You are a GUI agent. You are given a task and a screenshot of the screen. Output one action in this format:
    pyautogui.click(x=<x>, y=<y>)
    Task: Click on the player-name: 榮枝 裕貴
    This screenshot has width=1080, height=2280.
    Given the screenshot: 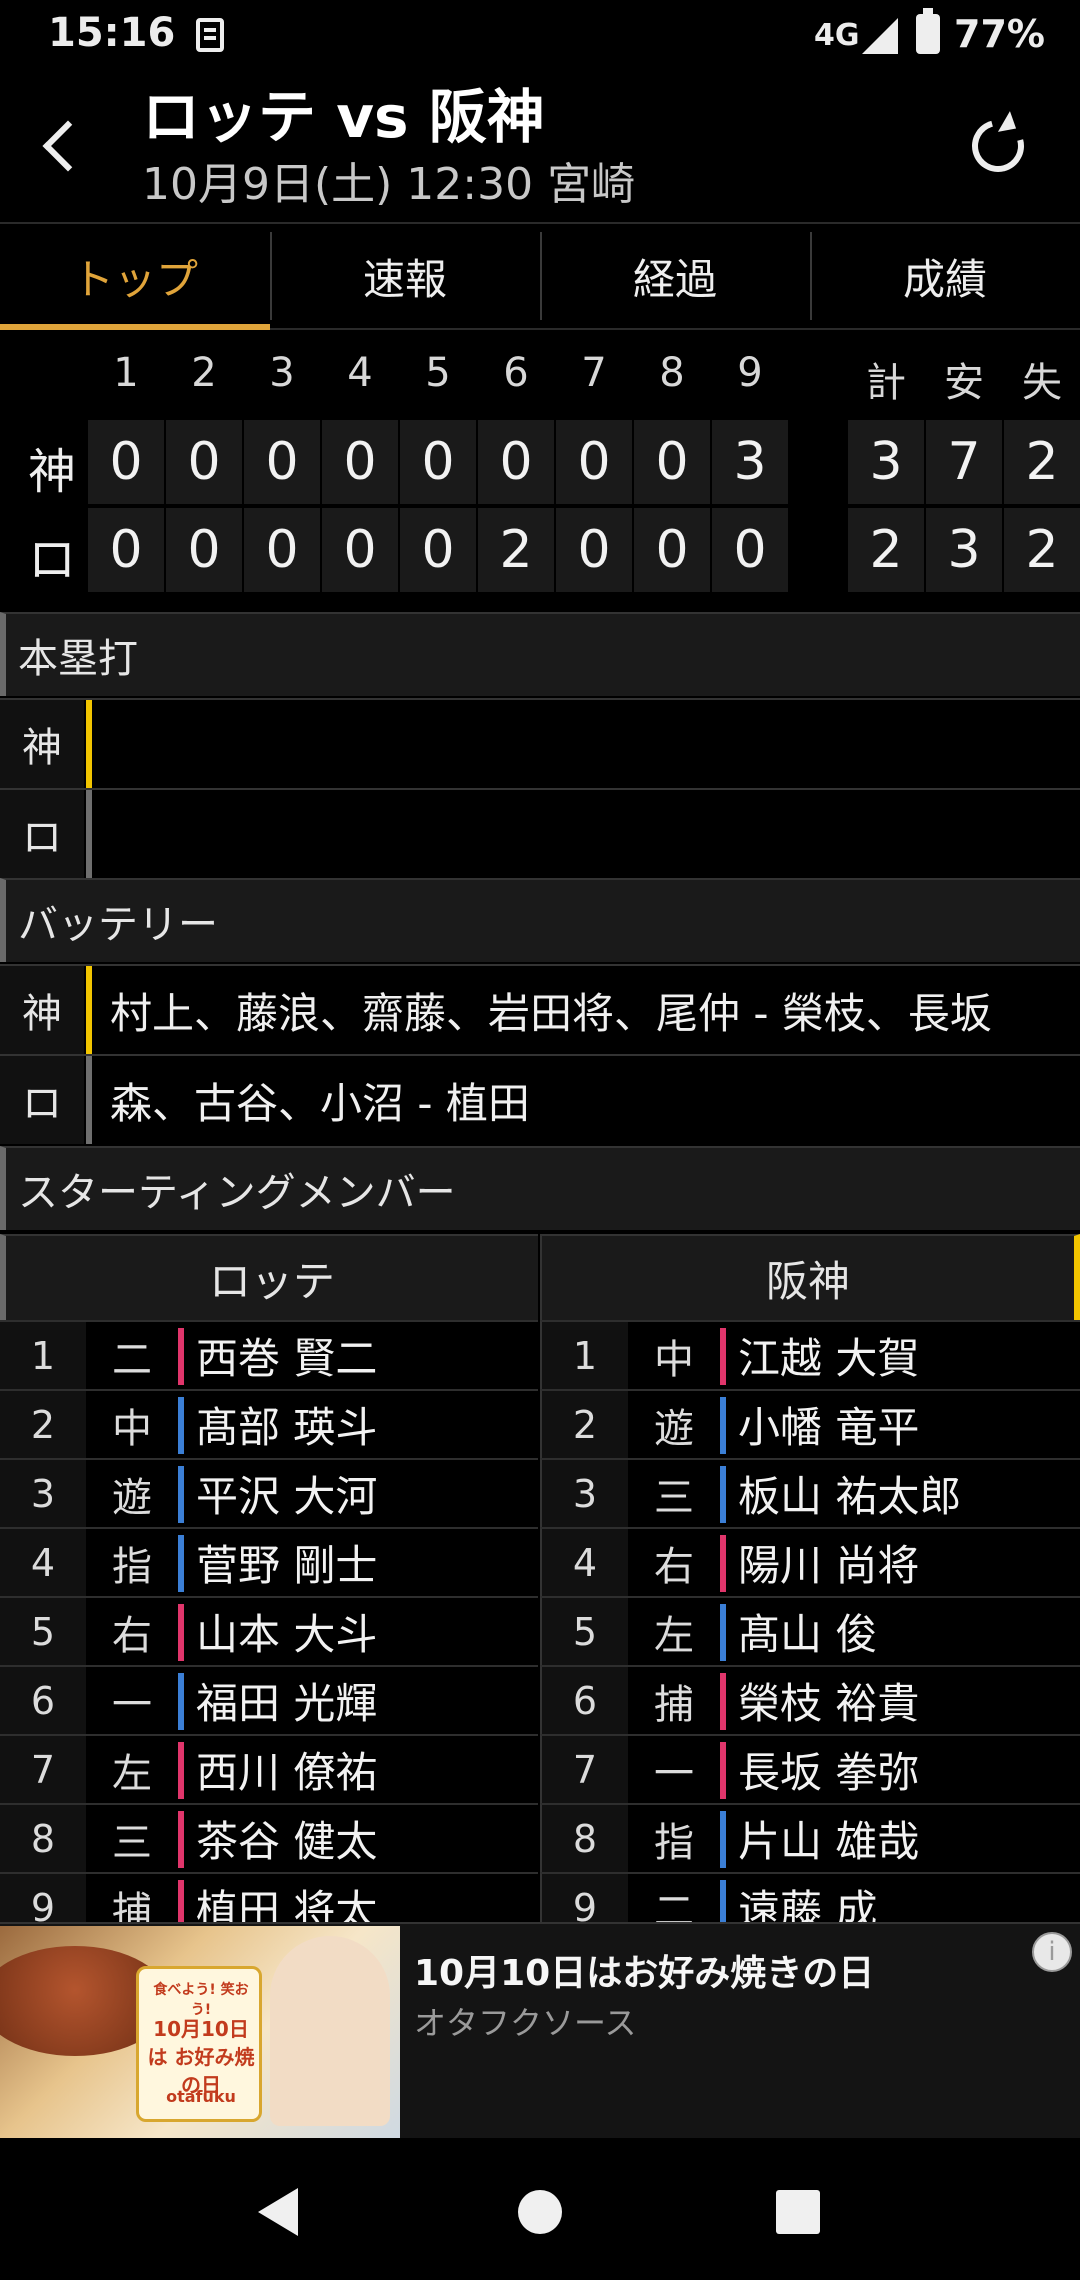 What is the action you would take?
    pyautogui.click(x=828, y=1700)
    